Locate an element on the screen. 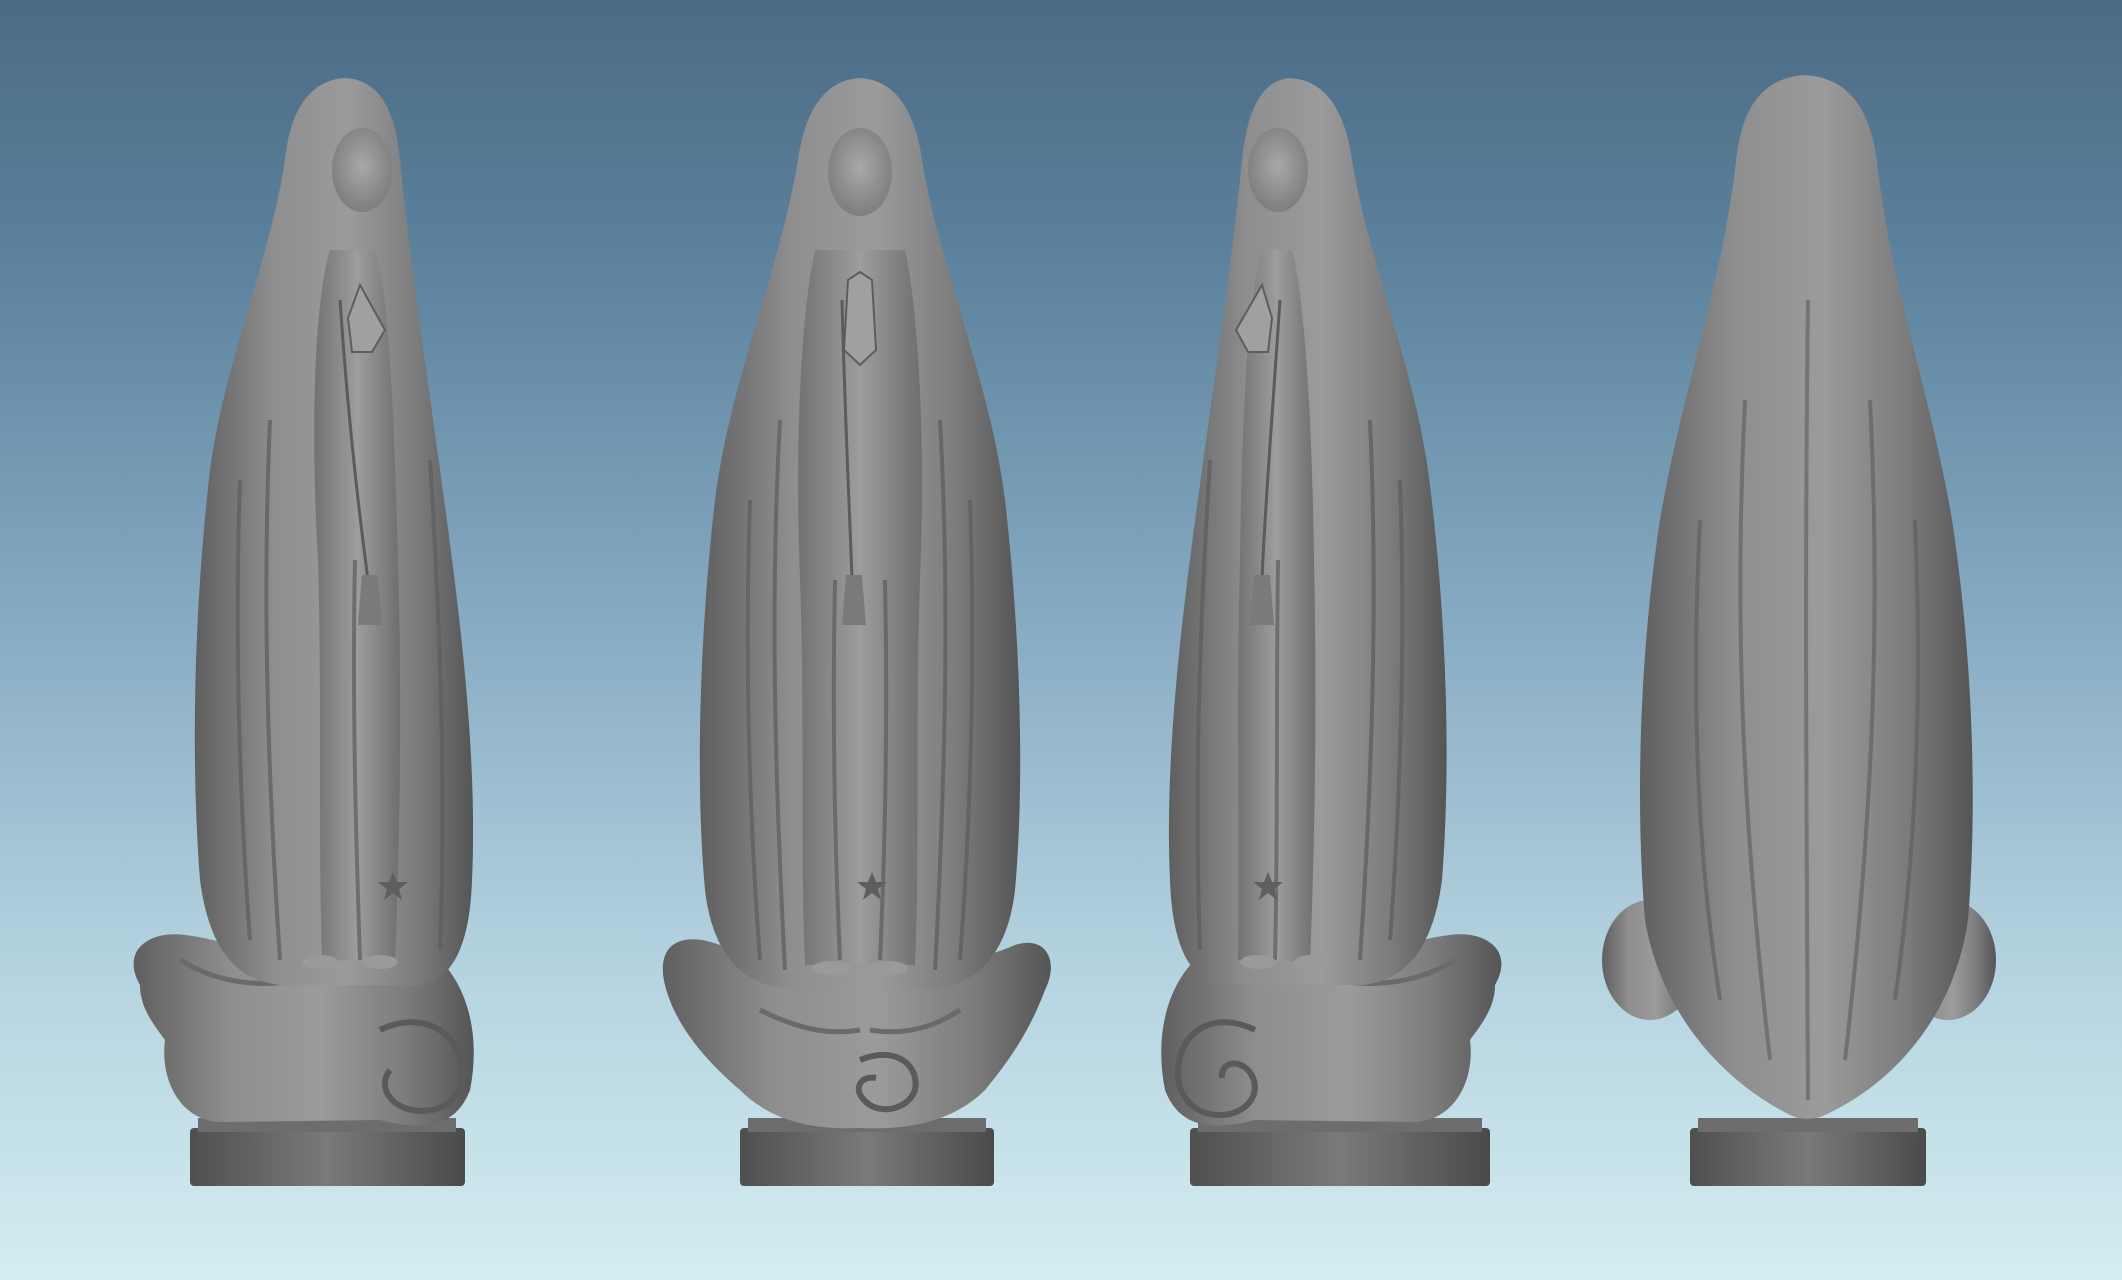  statue-view-three-quarter-left is located at coordinates (303, 632).